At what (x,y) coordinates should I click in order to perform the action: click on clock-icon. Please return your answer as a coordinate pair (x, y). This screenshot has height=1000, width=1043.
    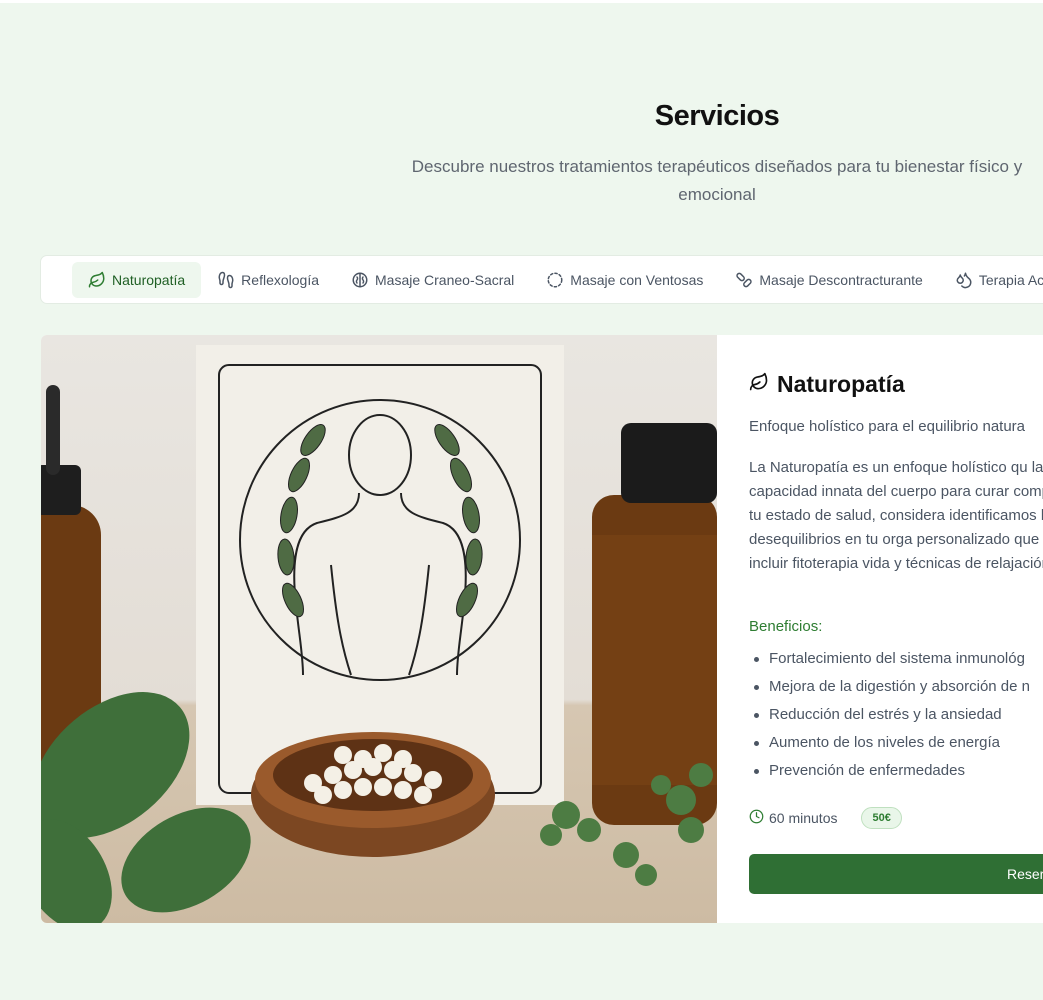
    Looking at the image, I should click on (756, 818).